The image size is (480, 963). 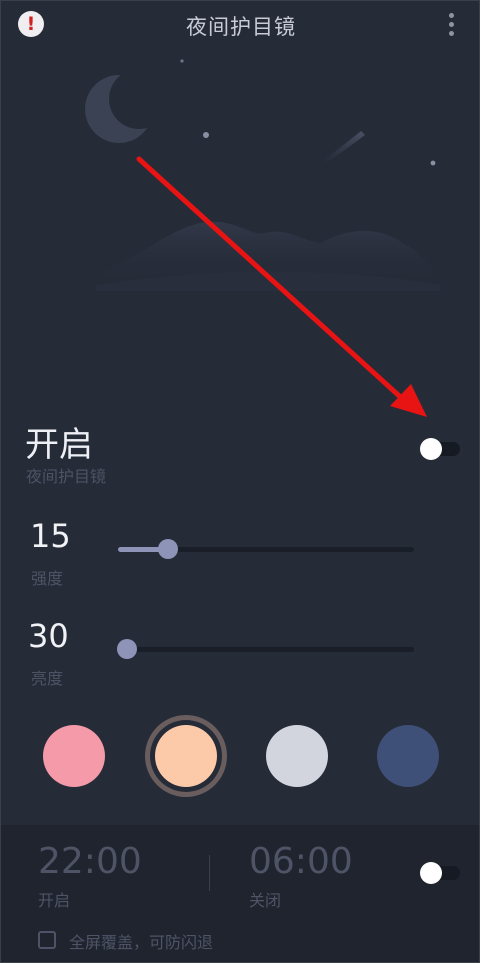 I want to click on intensity-slider, so click(x=266, y=549).